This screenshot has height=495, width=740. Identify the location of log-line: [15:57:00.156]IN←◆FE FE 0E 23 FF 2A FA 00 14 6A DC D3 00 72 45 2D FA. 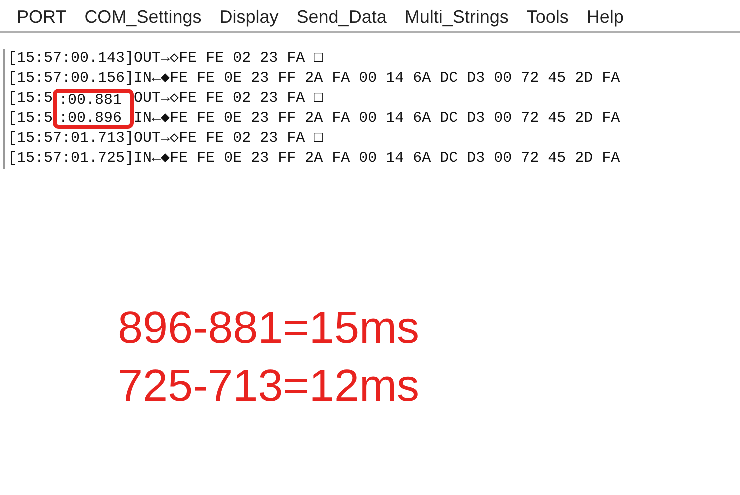
(314, 79).